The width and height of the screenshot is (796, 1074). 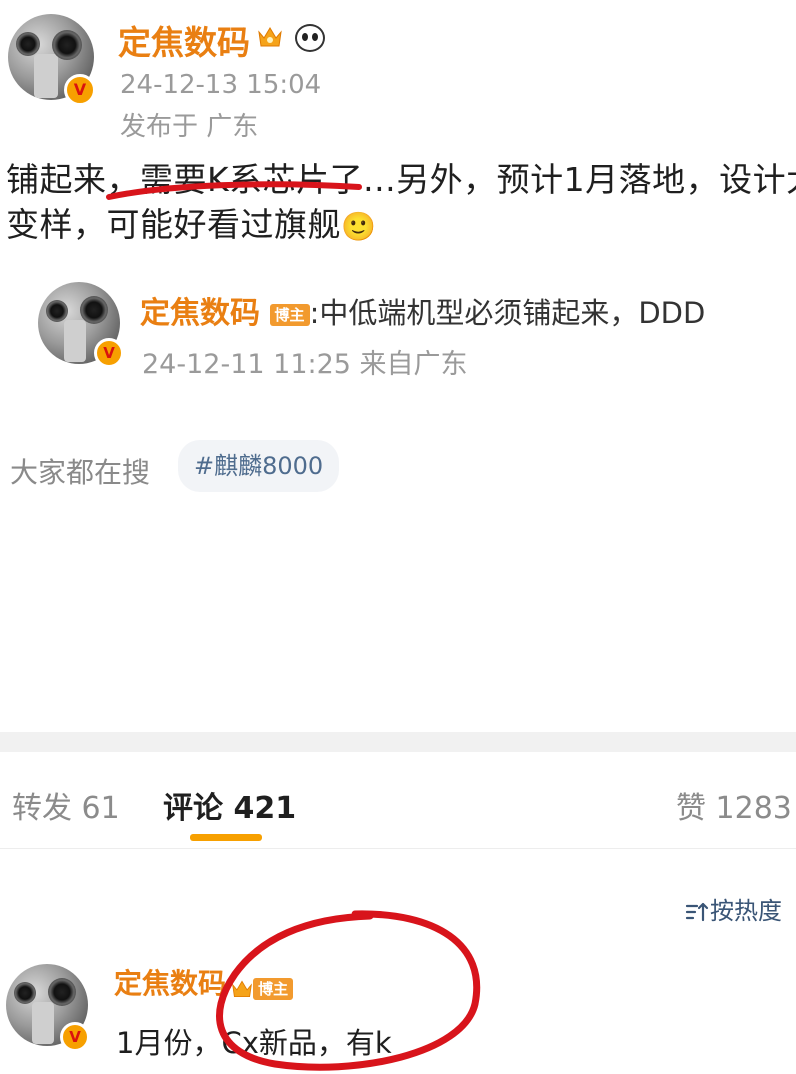 I want to click on trending-search-label: 大家都在搜, so click(x=80, y=472).